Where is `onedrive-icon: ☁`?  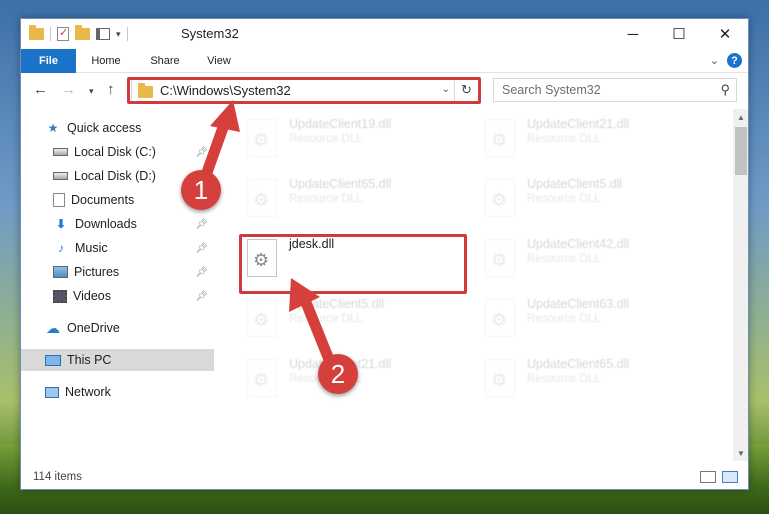 onedrive-icon: ☁ is located at coordinates (53, 327).